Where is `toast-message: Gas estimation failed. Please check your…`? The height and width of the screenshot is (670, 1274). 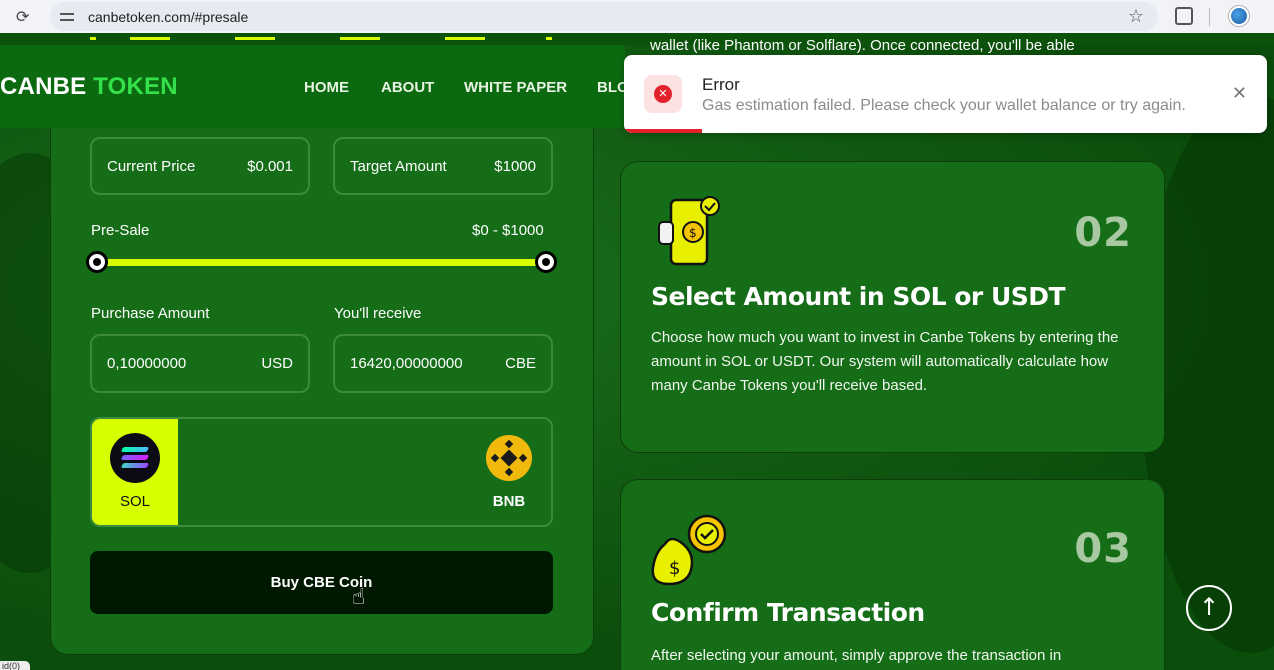 toast-message: Gas estimation failed. Please check your… is located at coordinates (944, 105).